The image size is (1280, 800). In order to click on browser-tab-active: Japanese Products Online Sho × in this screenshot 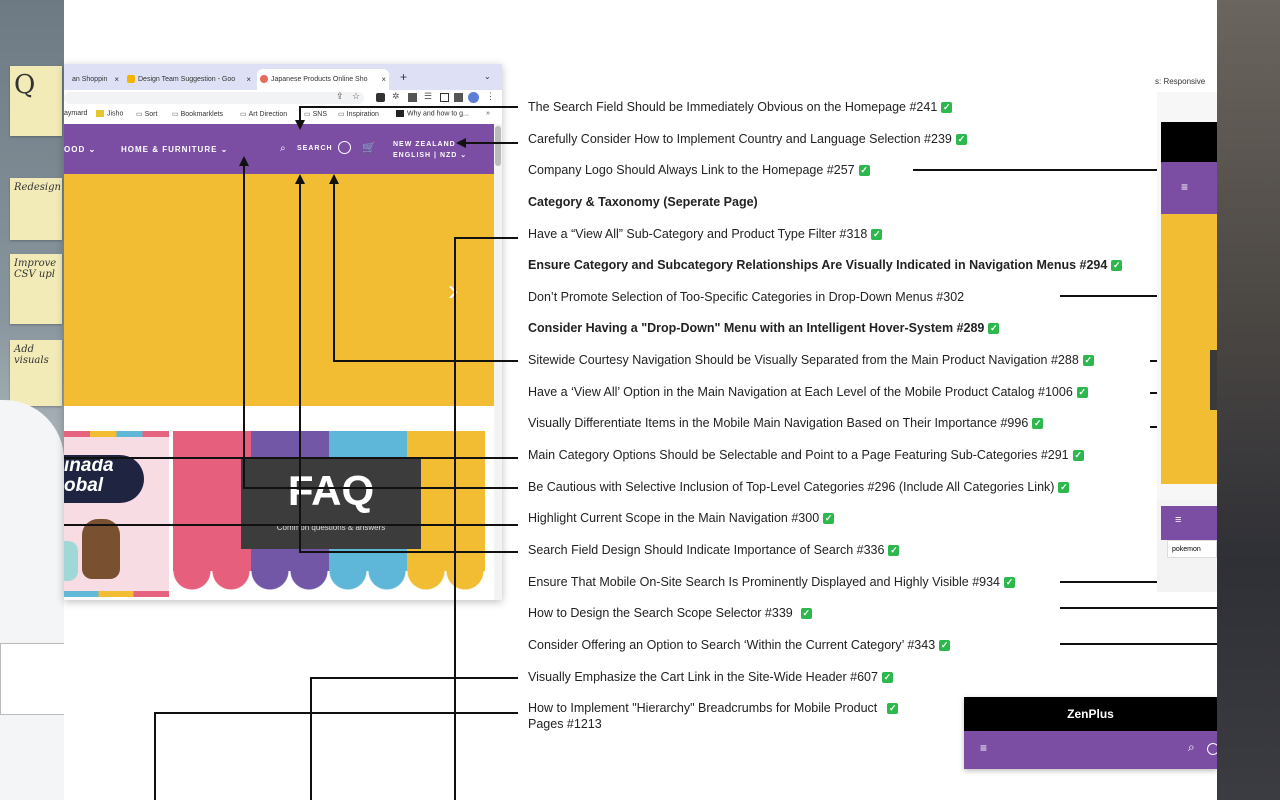, I will do `click(323, 79)`.